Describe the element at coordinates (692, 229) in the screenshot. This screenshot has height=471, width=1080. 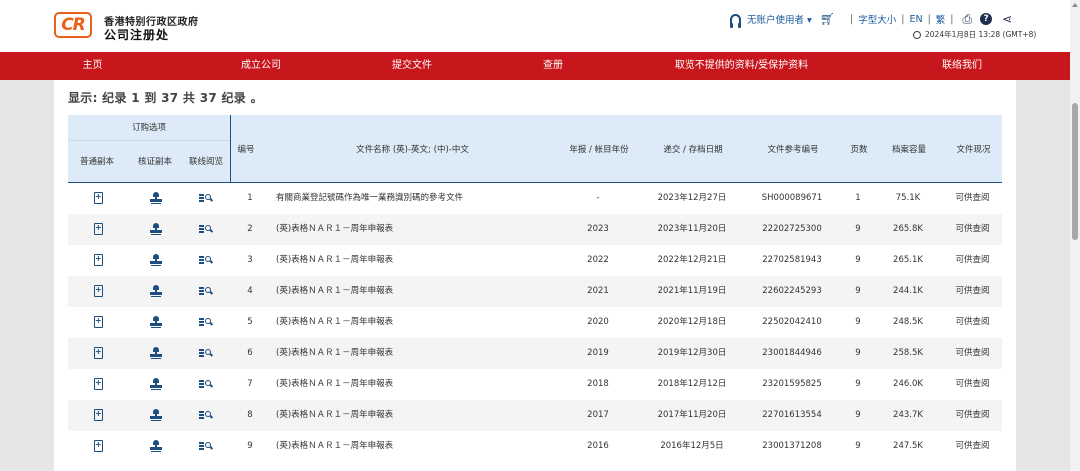
I see `cell-date: 2023年11月20日` at that location.